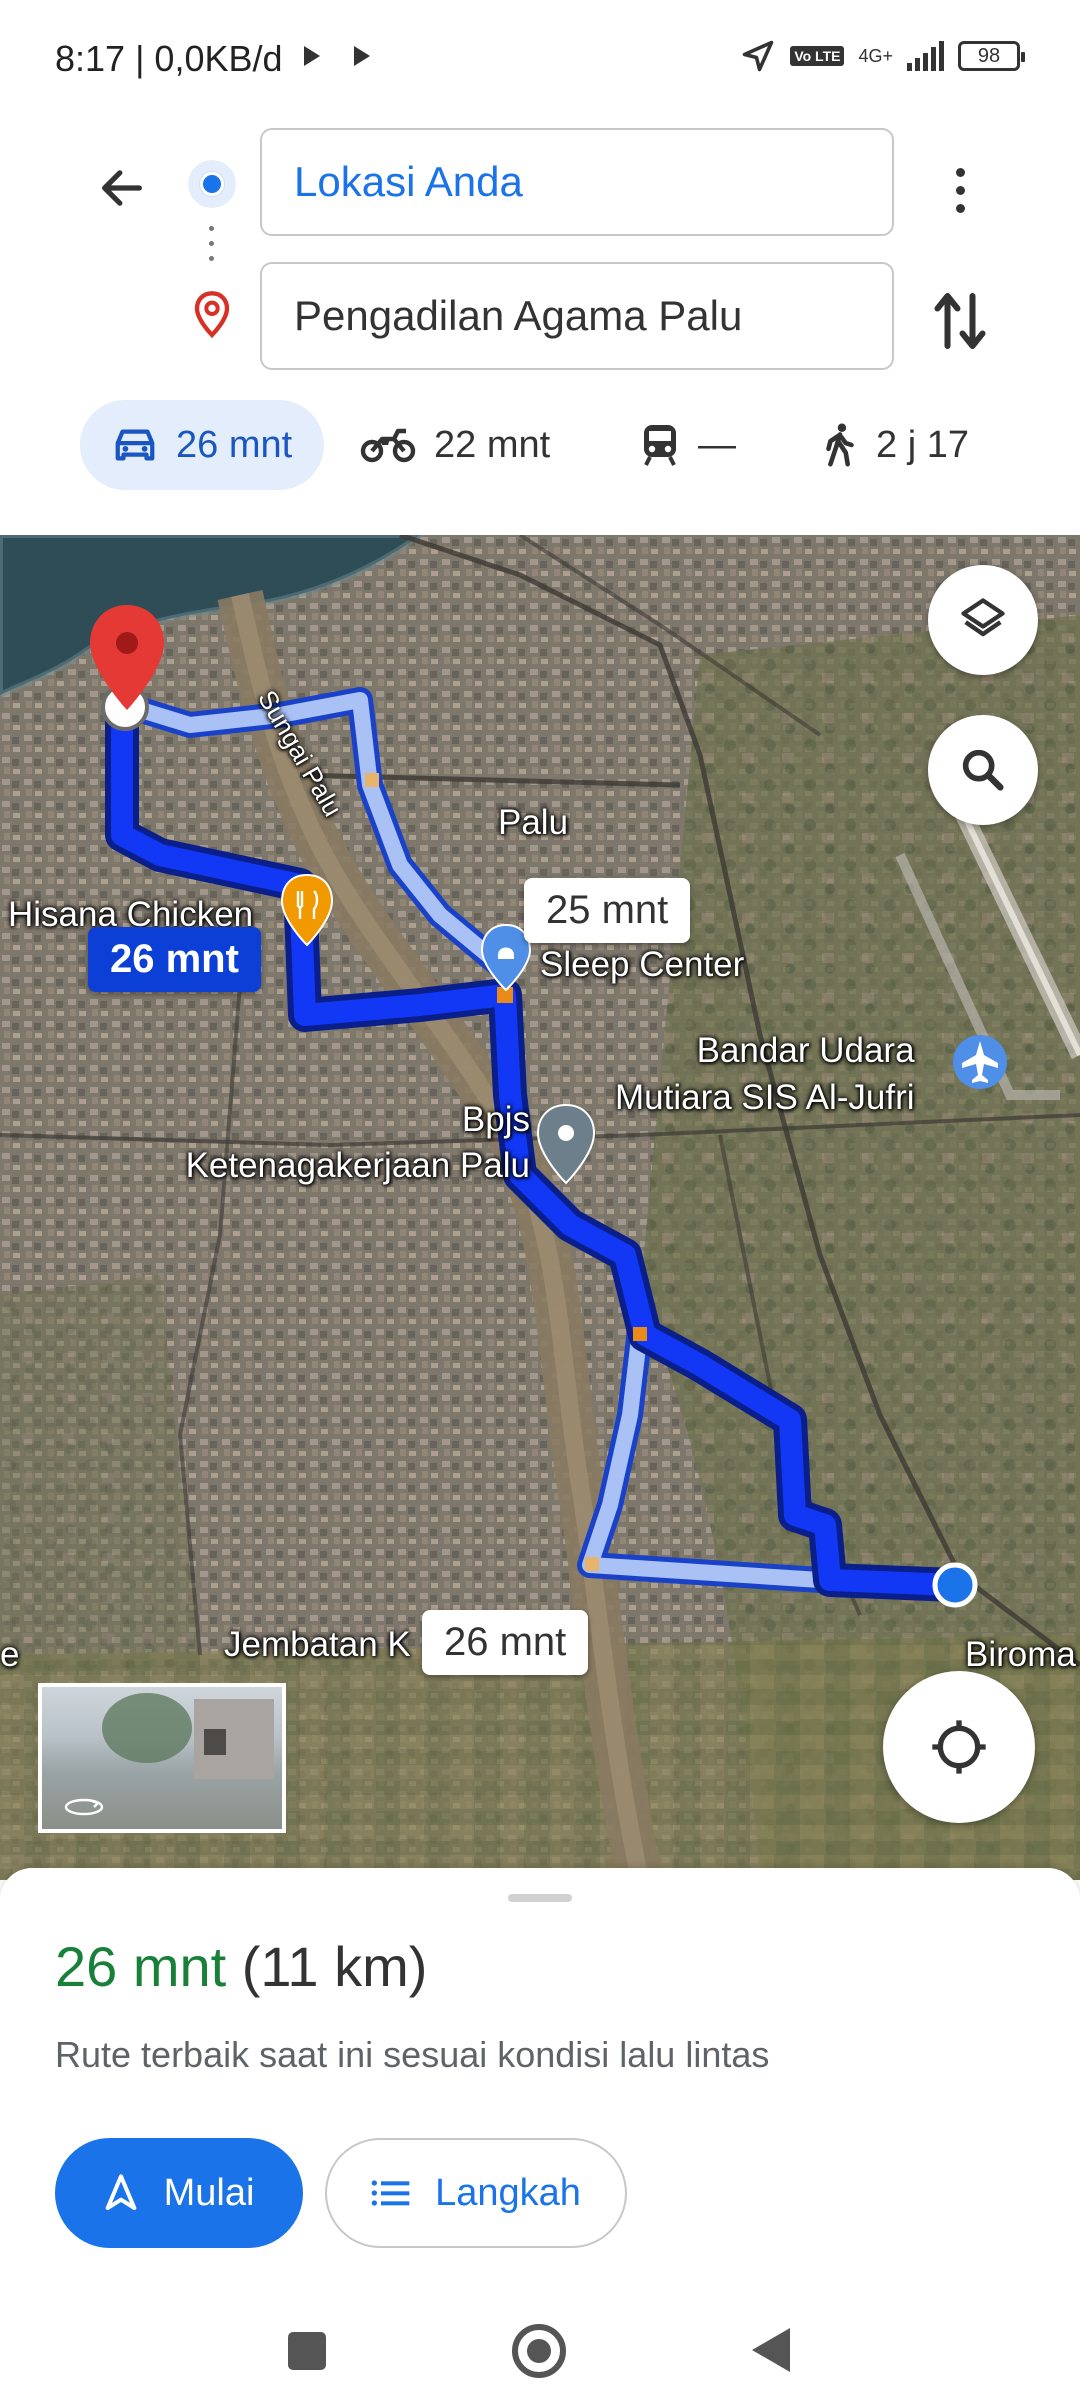 The image size is (1080, 2400). What do you see at coordinates (717, 444) in the screenshot?
I see `mode-transit-label: —` at bounding box center [717, 444].